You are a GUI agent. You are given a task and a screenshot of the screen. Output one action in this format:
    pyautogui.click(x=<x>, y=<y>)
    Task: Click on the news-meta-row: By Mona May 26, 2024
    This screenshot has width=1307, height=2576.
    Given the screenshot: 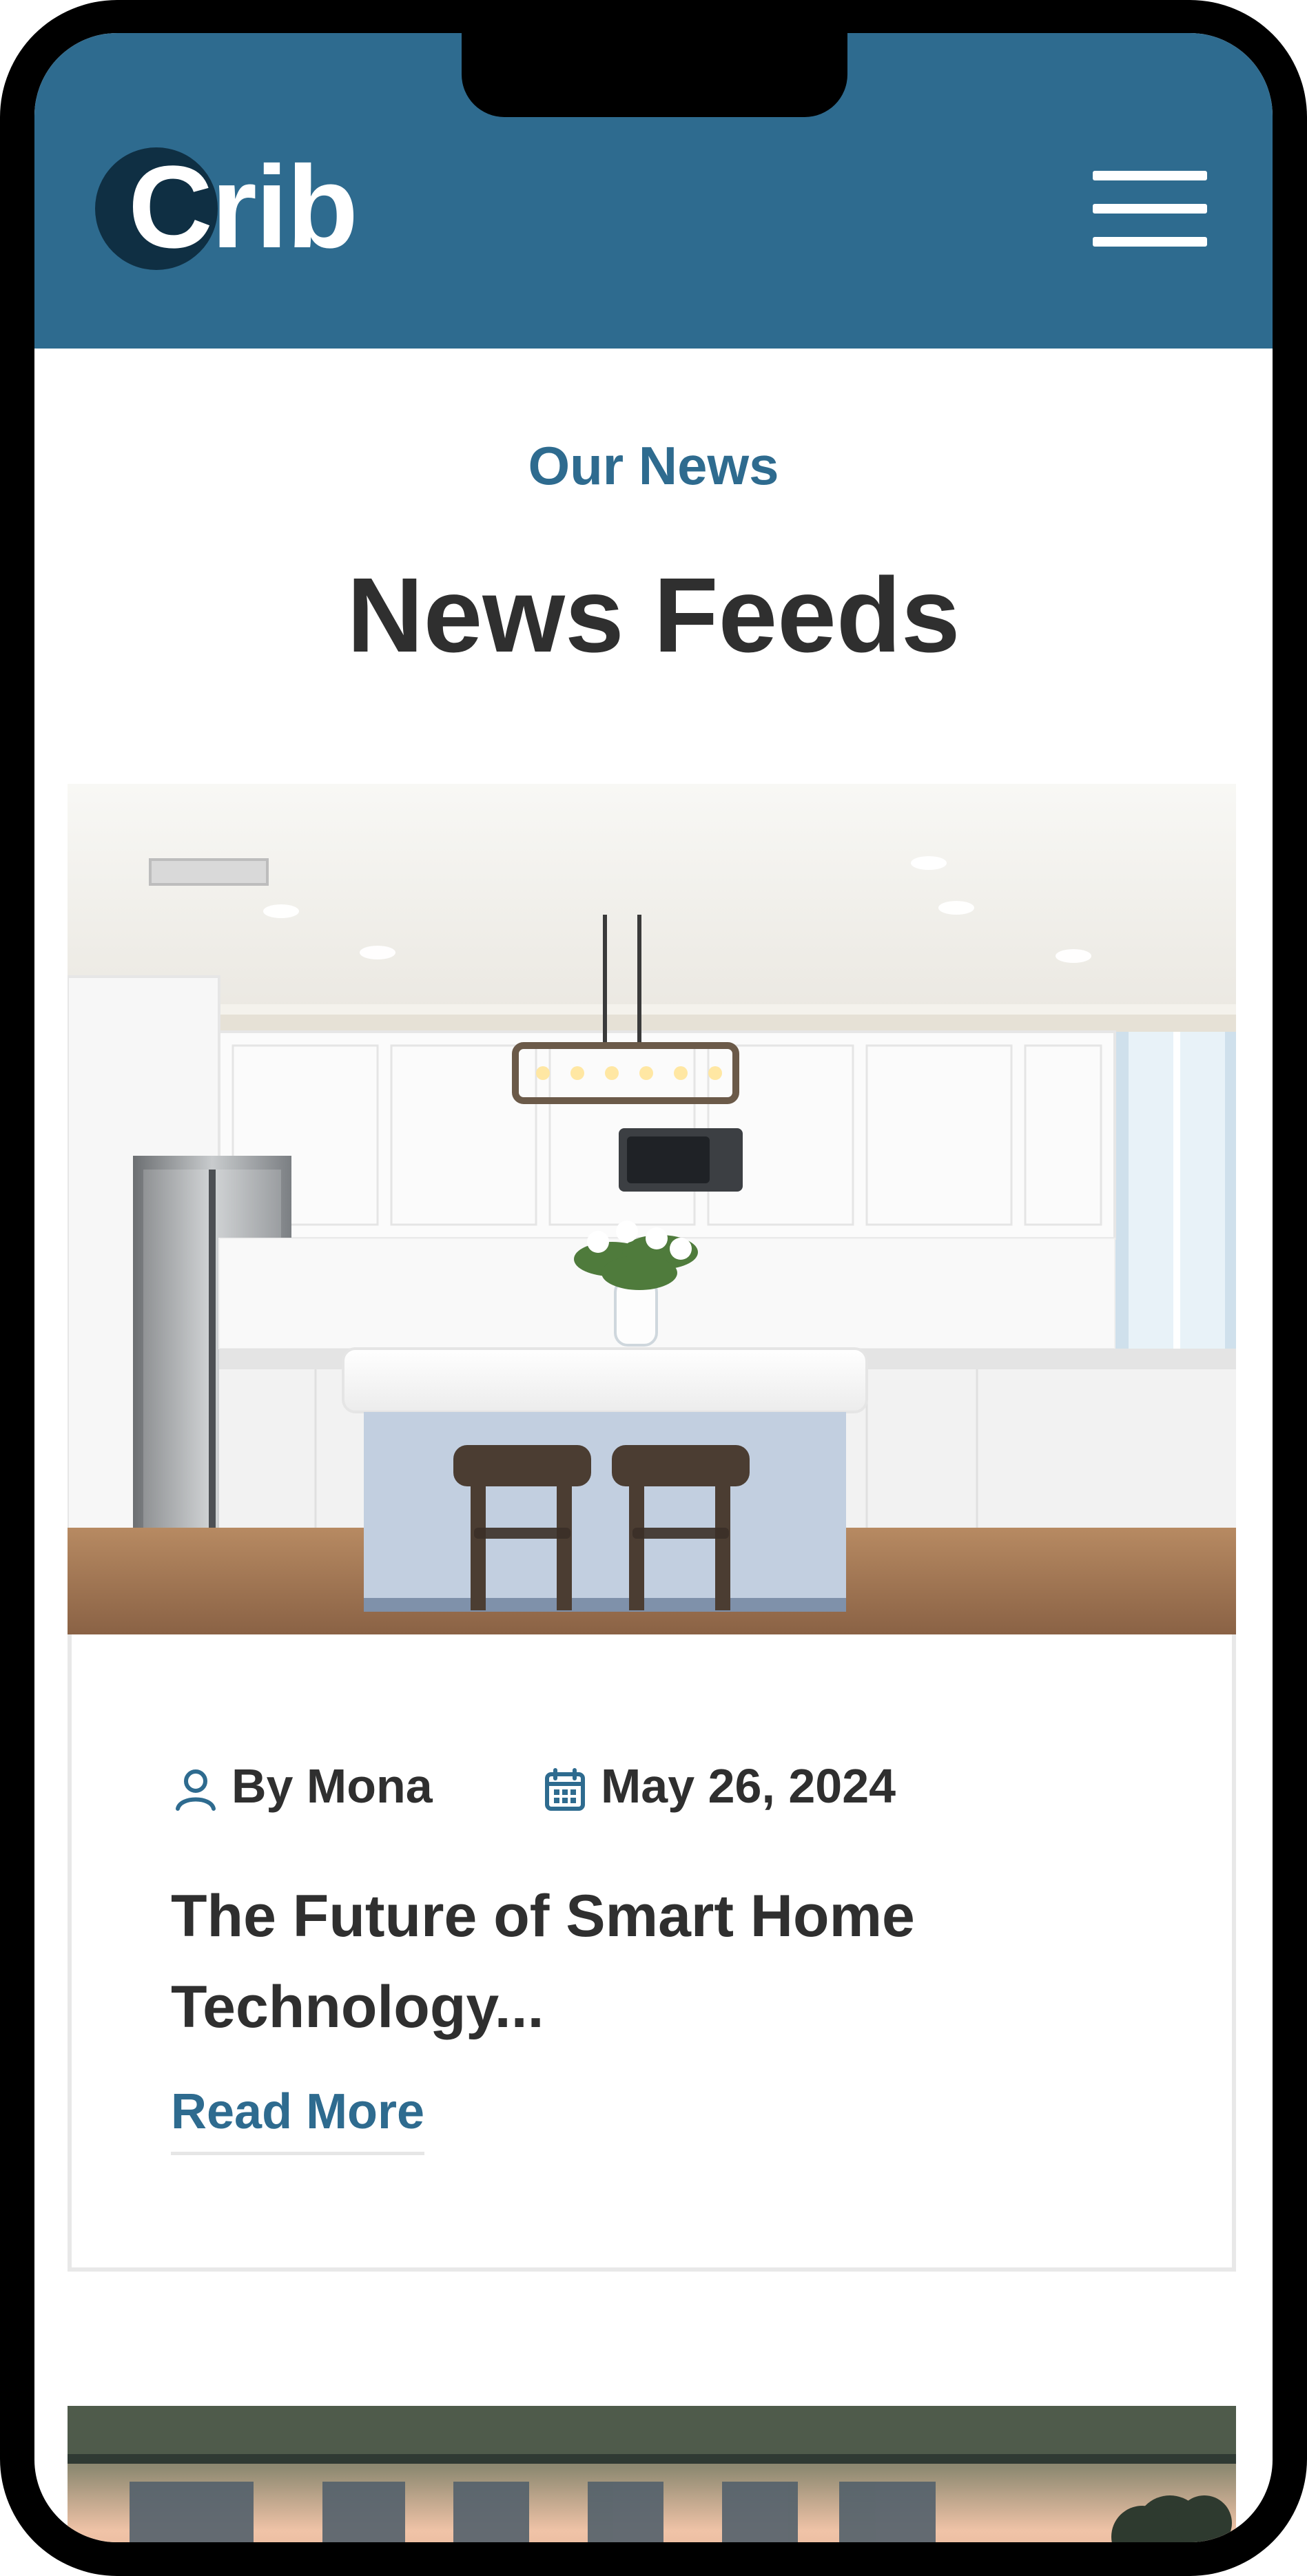 What is the action you would take?
    pyautogui.click(x=687, y=1786)
    